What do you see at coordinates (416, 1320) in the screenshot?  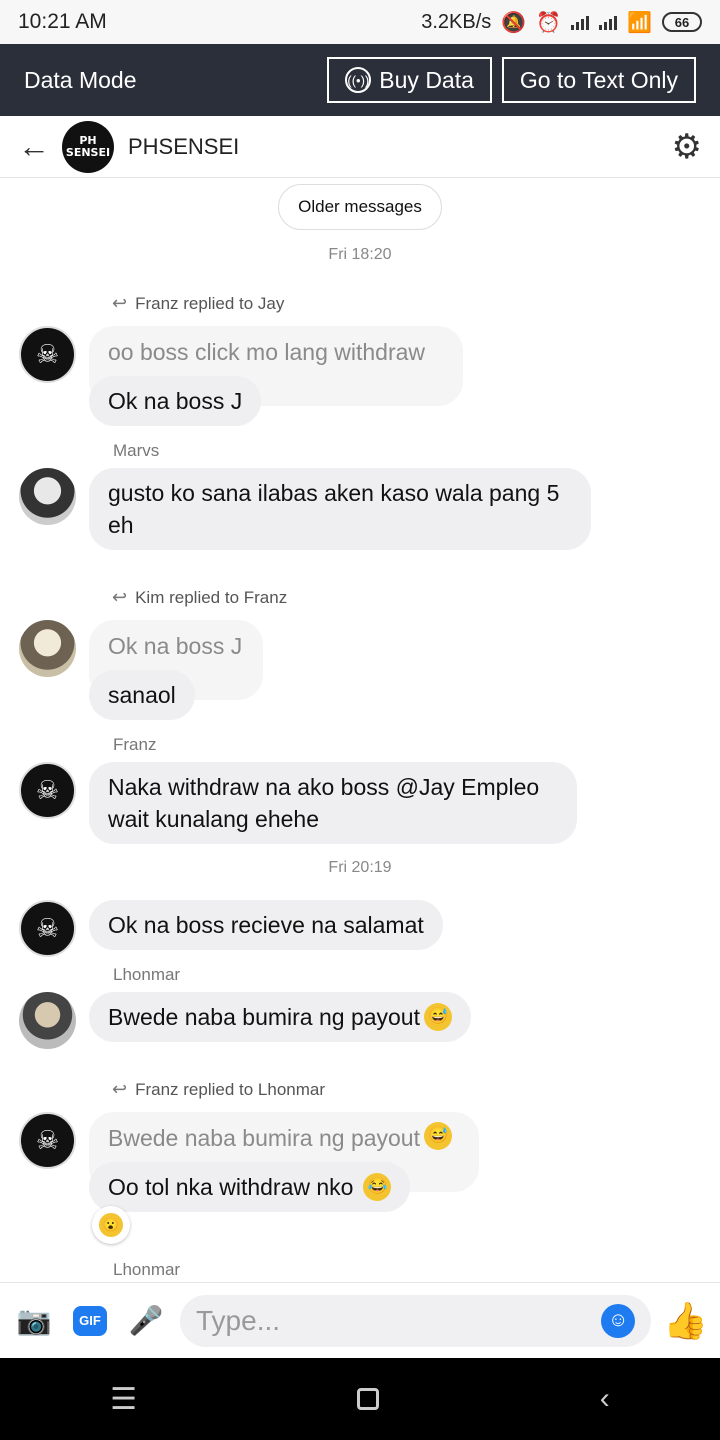 I see `message-input: Type... ☺` at bounding box center [416, 1320].